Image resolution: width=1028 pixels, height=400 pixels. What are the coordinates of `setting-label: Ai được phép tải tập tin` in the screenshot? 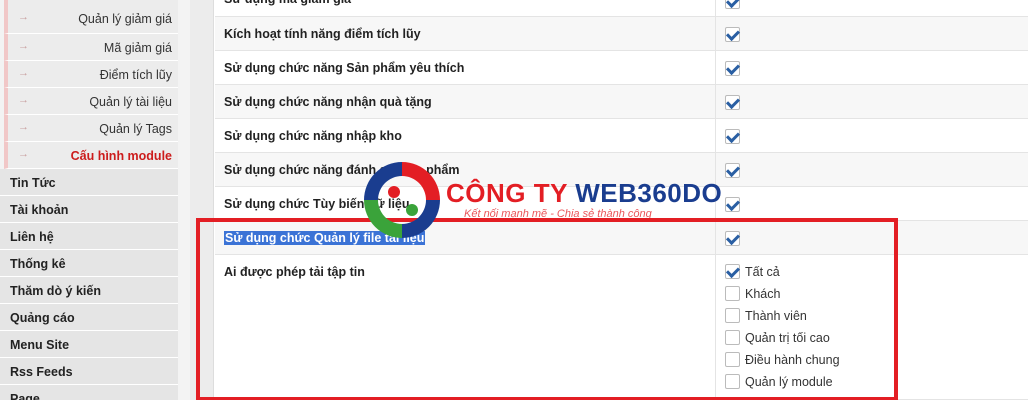 It's located at (294, 272).